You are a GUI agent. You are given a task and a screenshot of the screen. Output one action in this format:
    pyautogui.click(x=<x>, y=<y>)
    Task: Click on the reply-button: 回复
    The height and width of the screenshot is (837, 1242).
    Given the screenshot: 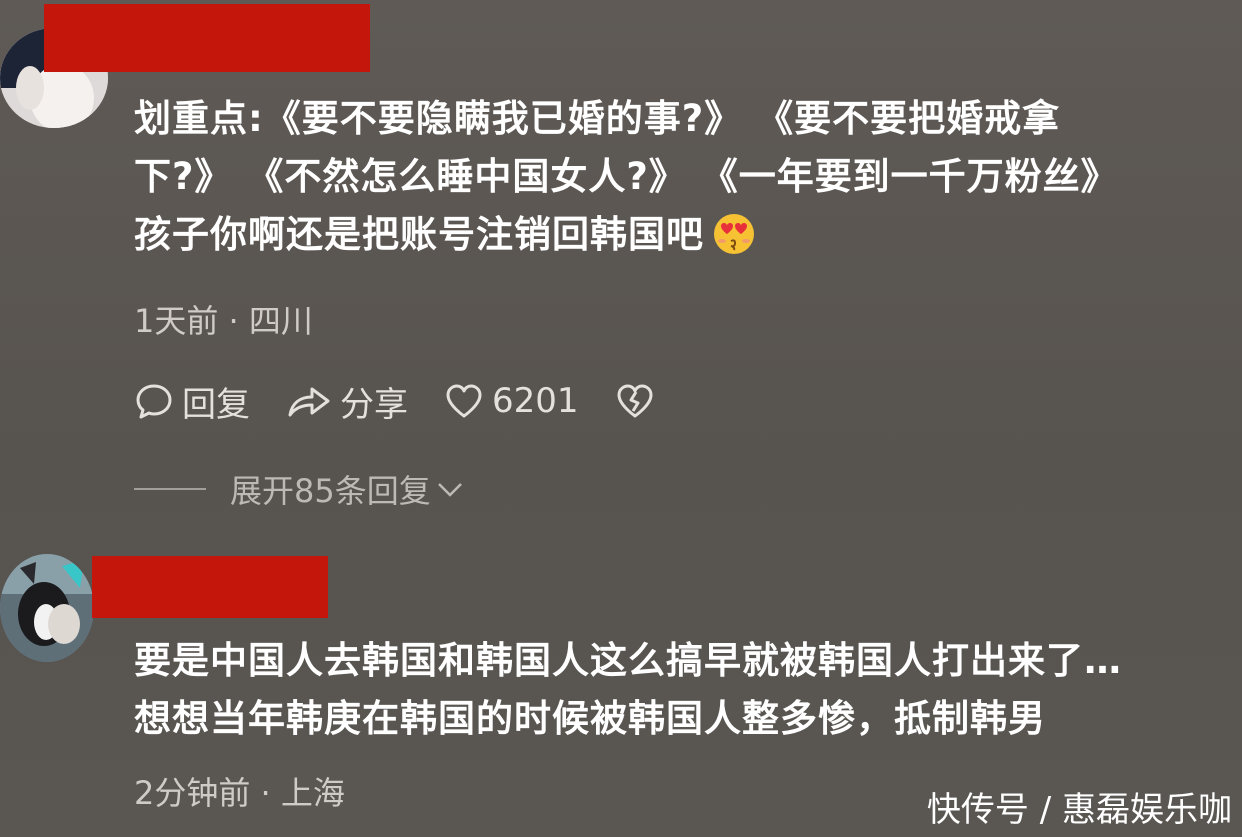 What is the action you would take?
    pyautogui.click(x=192, y=401)
    